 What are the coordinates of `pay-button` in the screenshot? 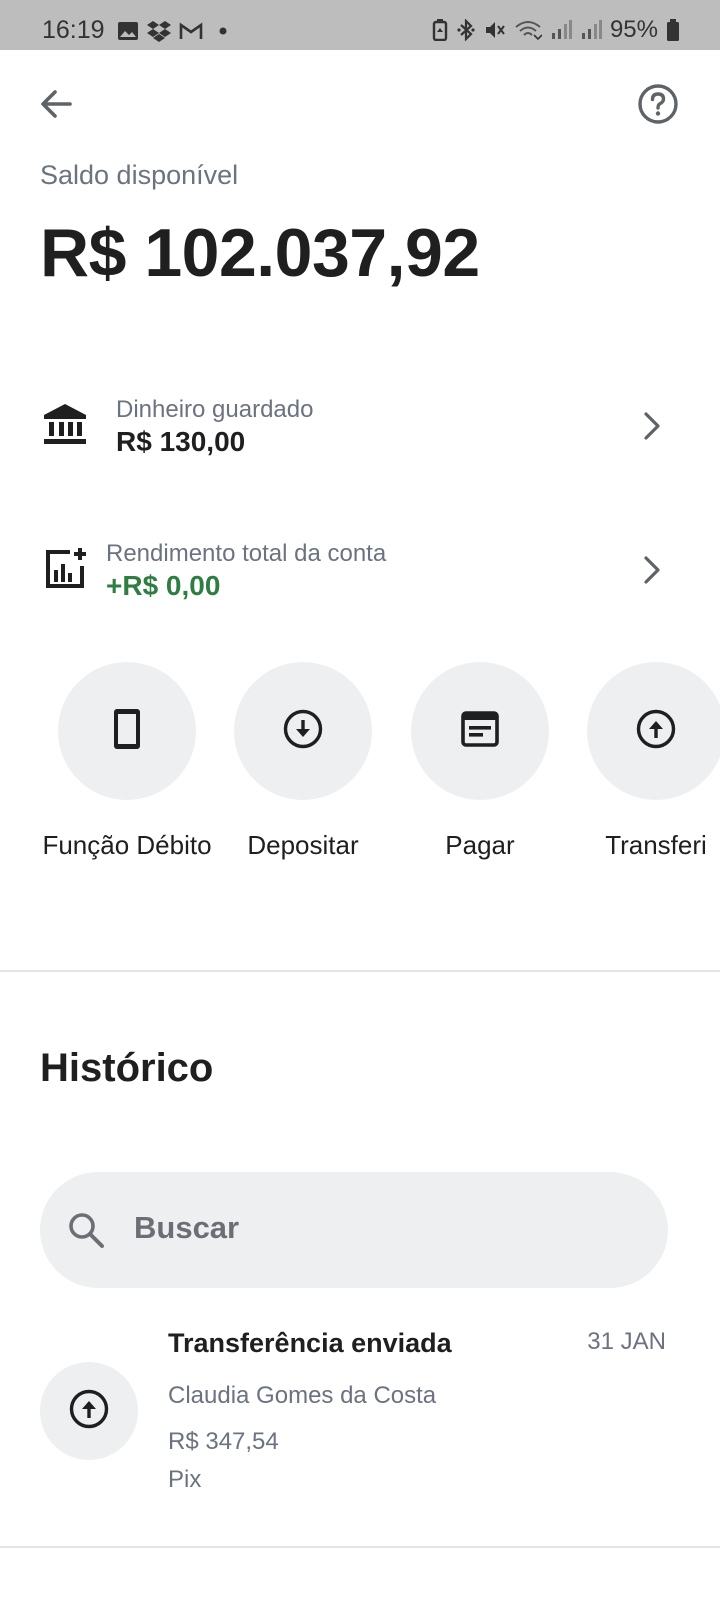 It's located at (480, 731).